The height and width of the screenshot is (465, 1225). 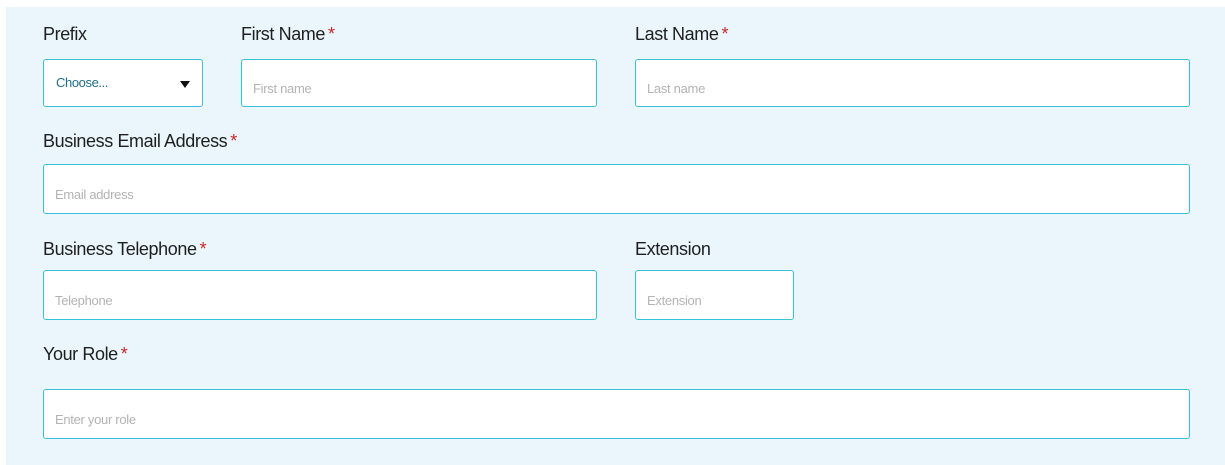 I want to click on extension-input, so click(x=714, y=295).